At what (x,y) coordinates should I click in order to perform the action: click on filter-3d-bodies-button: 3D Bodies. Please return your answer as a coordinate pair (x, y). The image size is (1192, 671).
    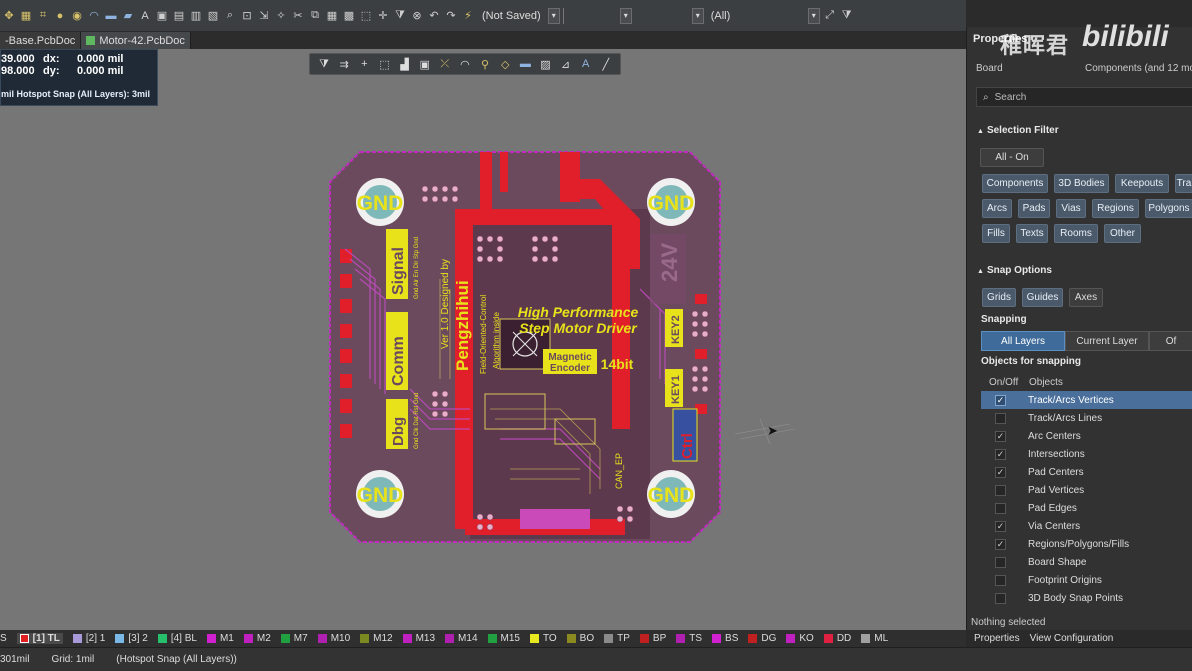
    Looking at the image, I should click on (1081, 183).